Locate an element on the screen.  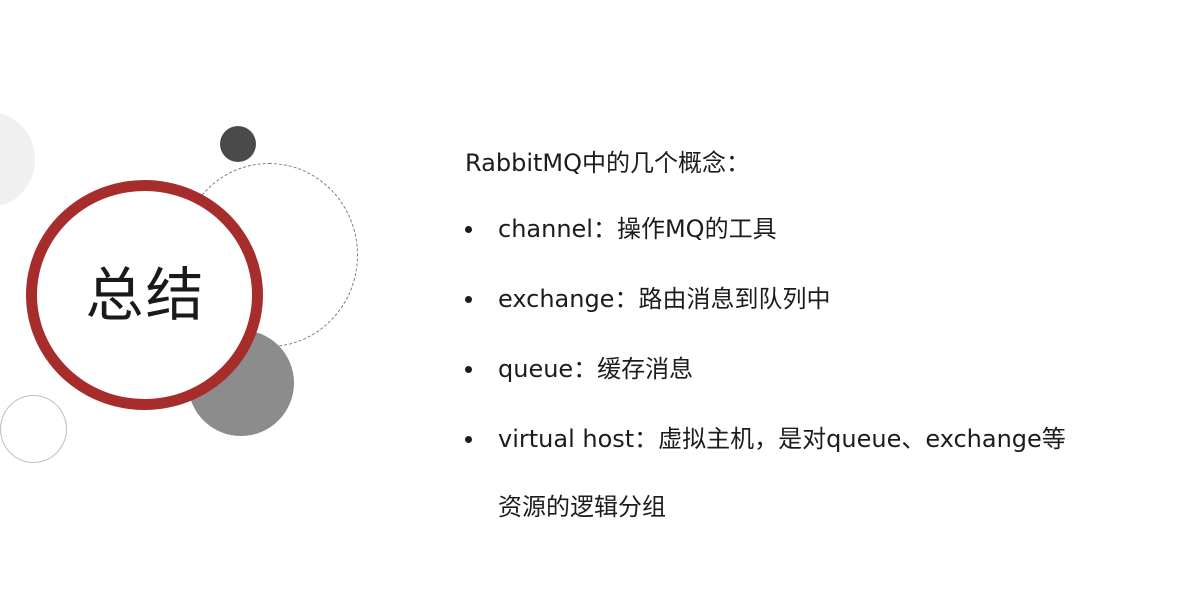
list-item-continuation: 资源的逻辑分组 is located at coordinates (582, 507).